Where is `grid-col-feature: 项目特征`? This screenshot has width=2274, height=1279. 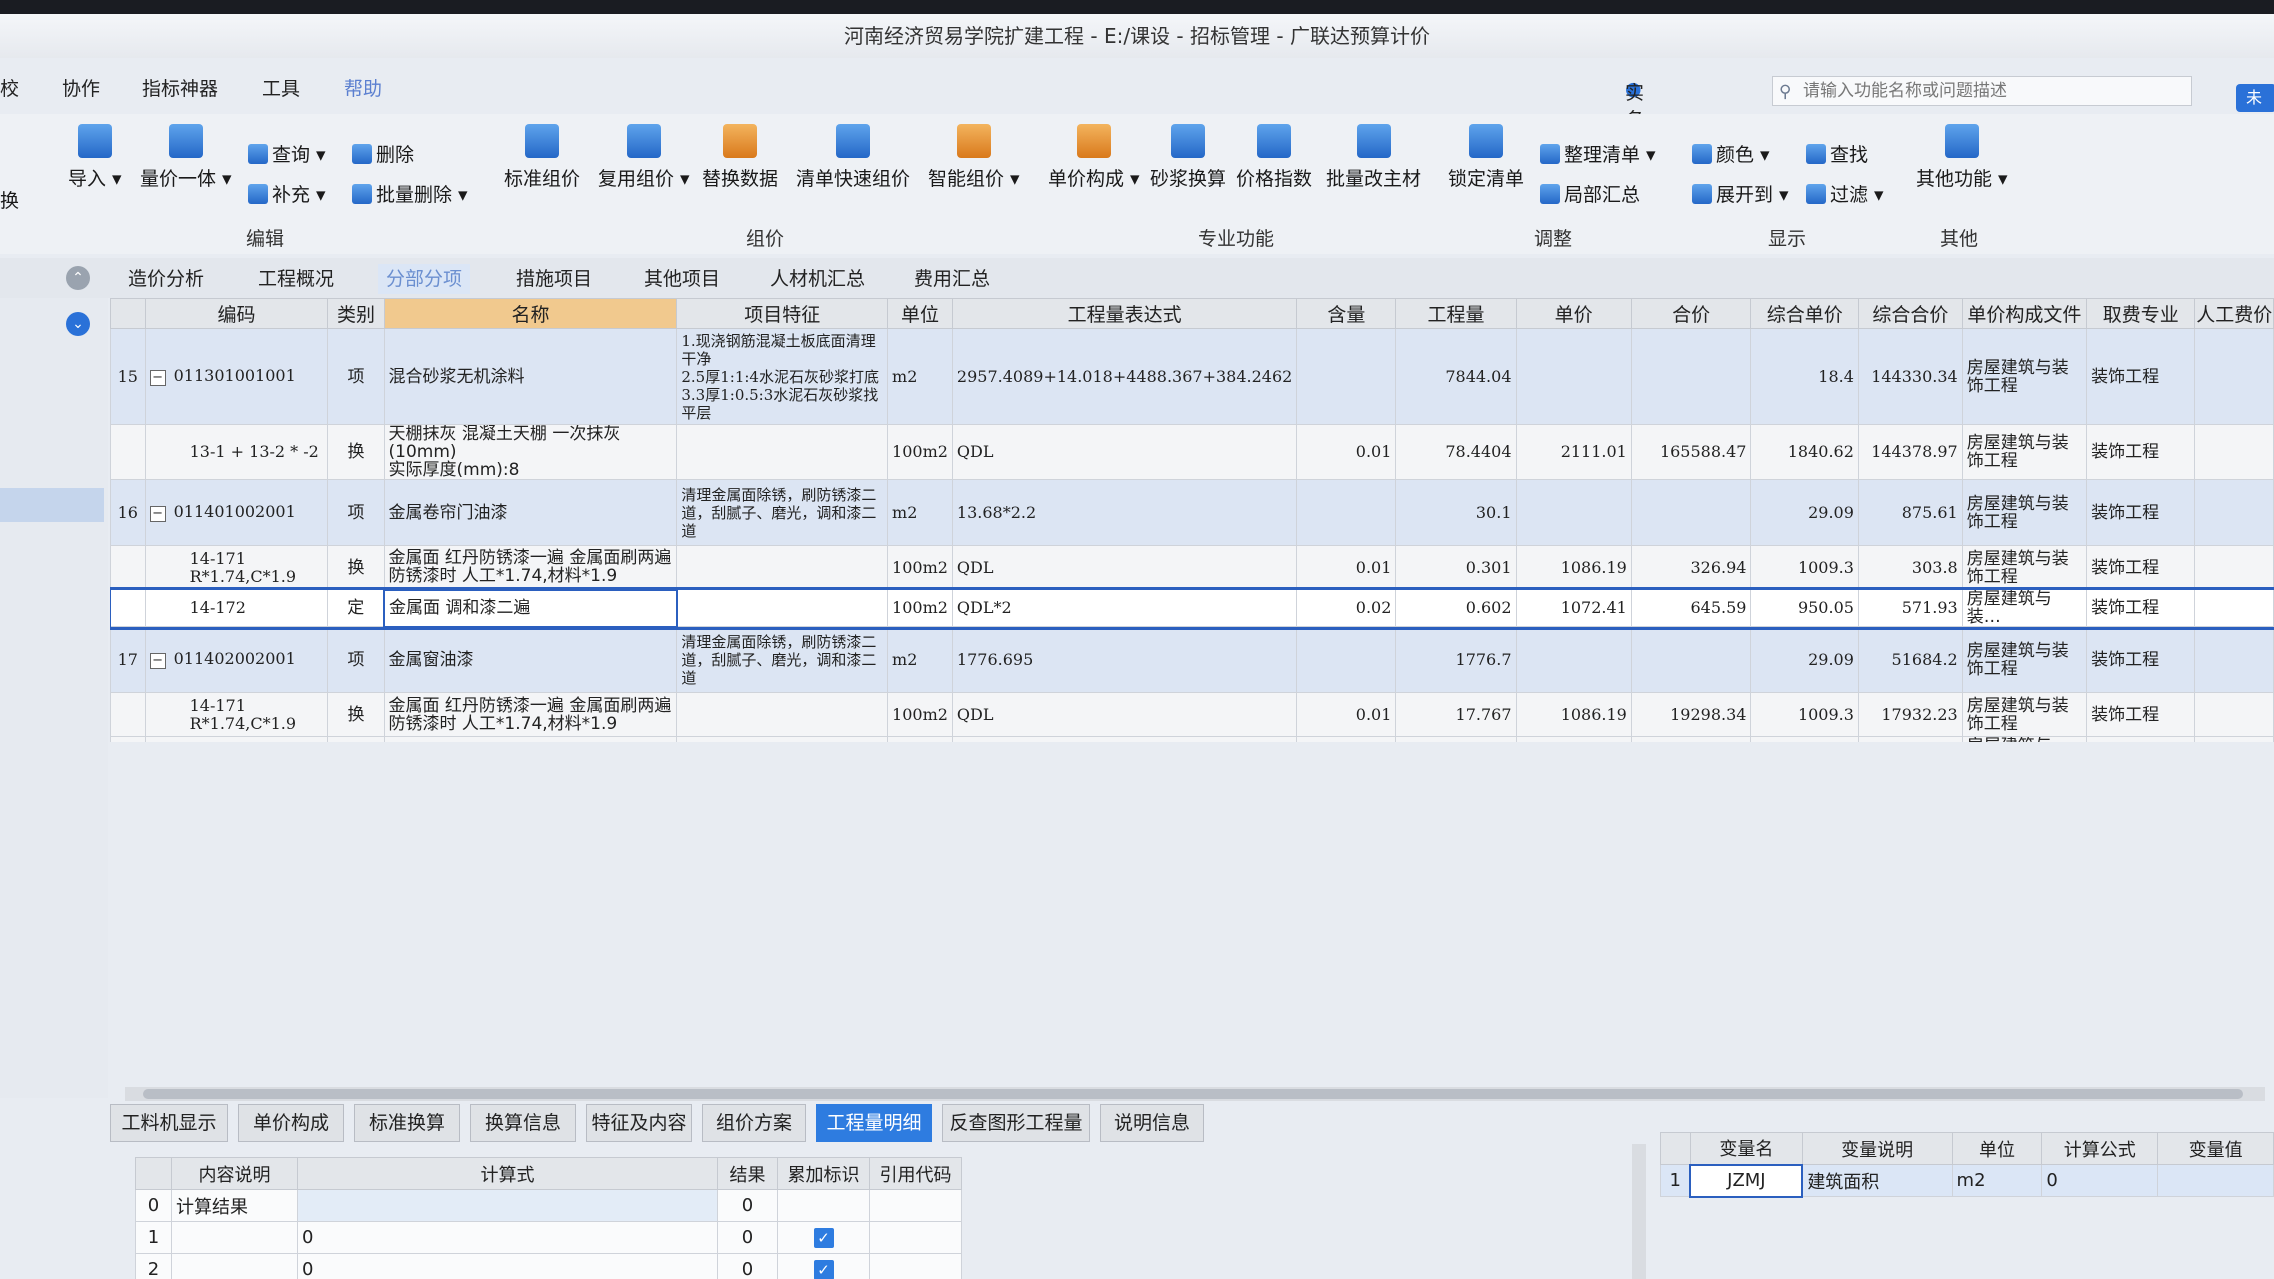 grid-col-feature: 项目特征 is located at coordinates (782, 313).